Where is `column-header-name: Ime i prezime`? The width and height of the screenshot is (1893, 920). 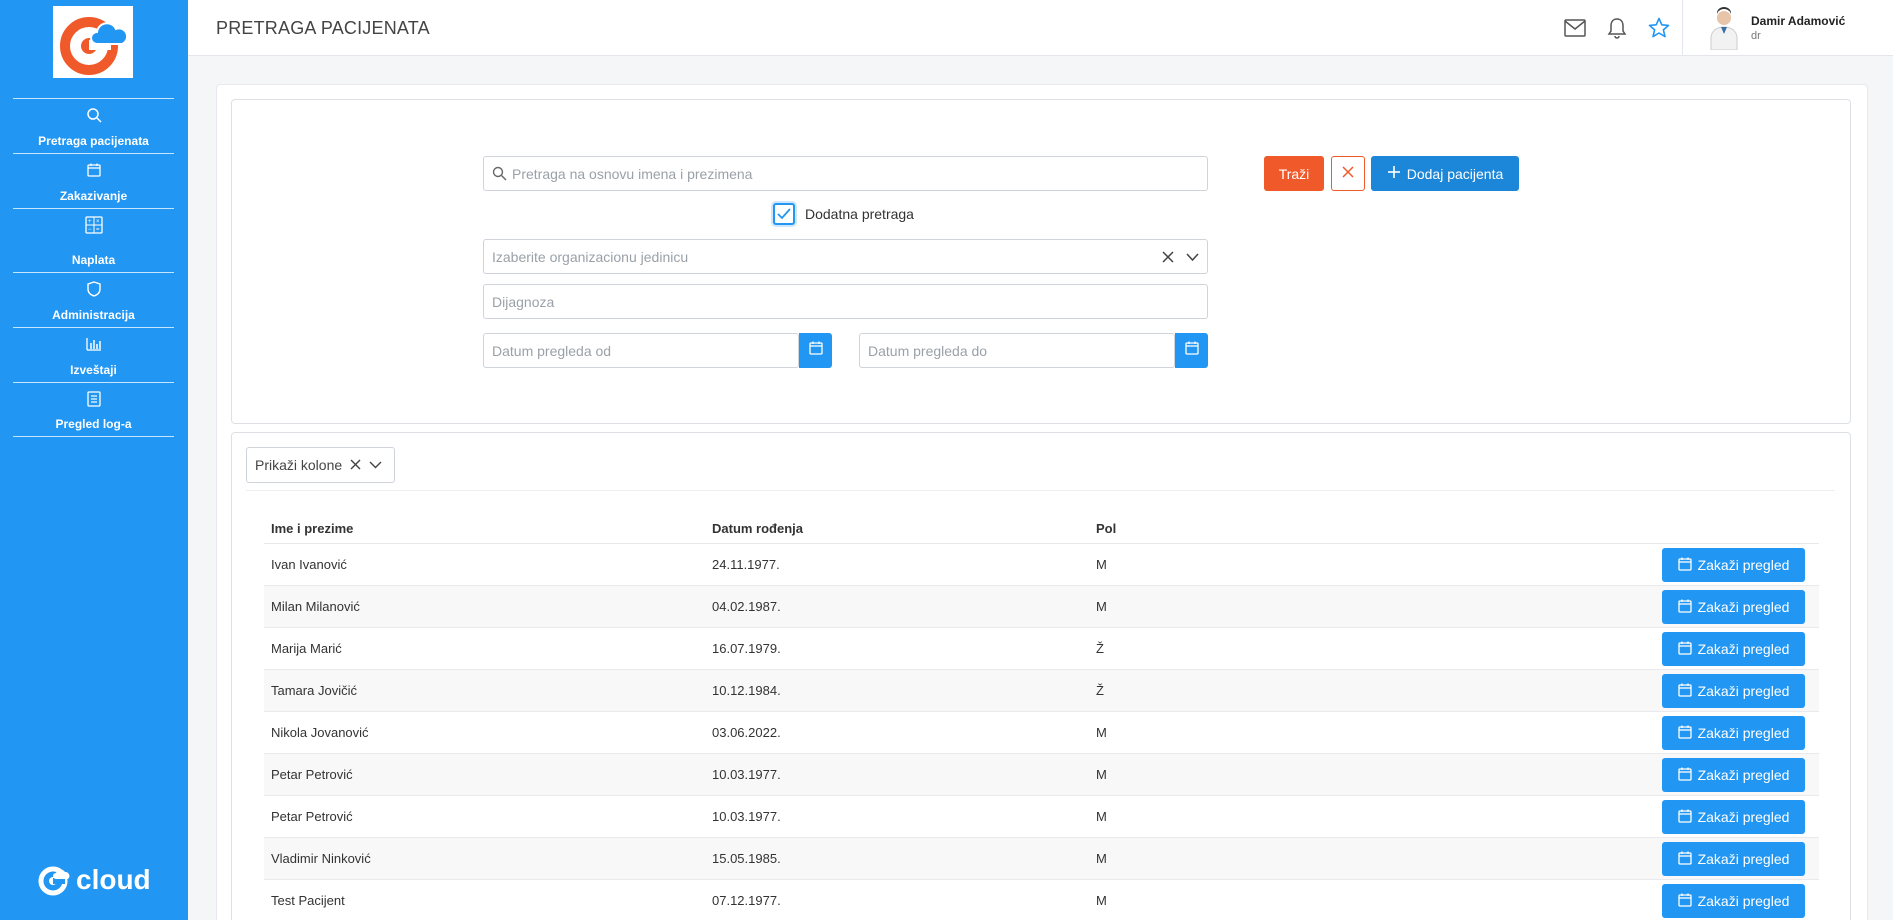 column-header-name: Ime i prezime is located at coordinates (312, 528).